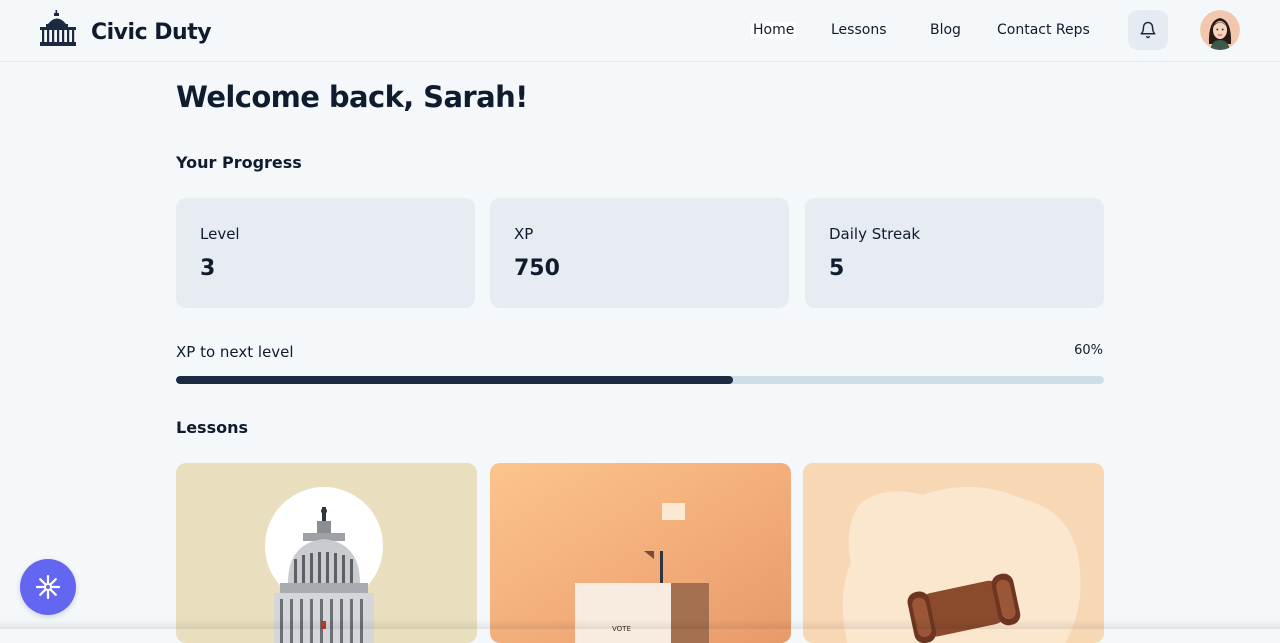 The image size is (1280, 643). I want to click on ballot-box-image: VOTE, so click(640, 553).